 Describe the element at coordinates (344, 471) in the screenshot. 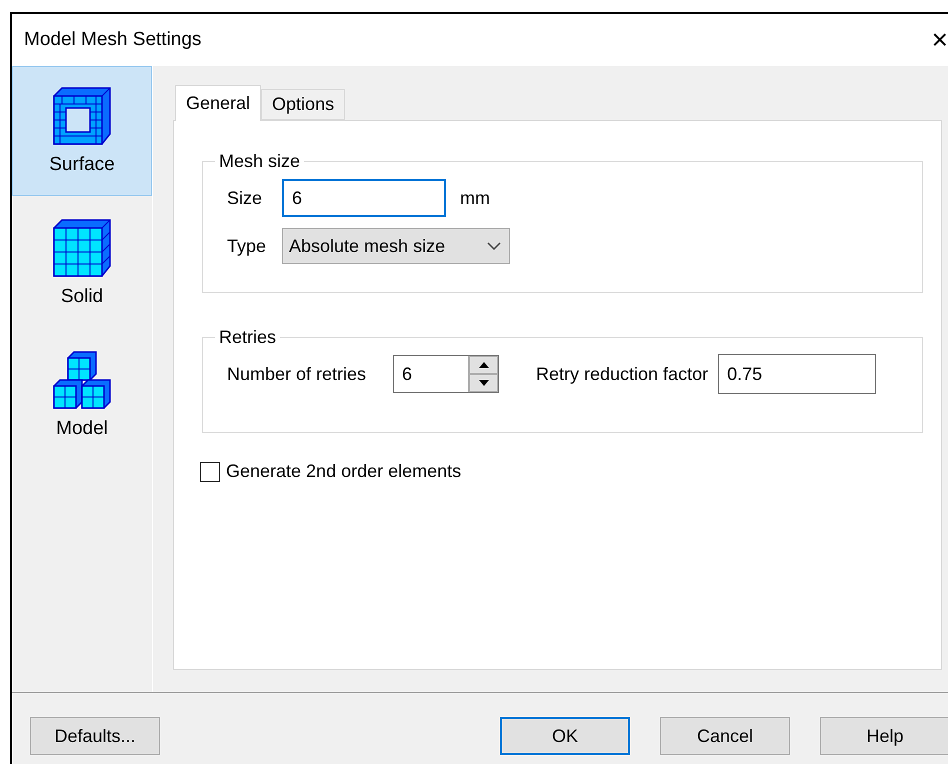

I see `checkbox-label: Generate 2nd order elements` at that location.